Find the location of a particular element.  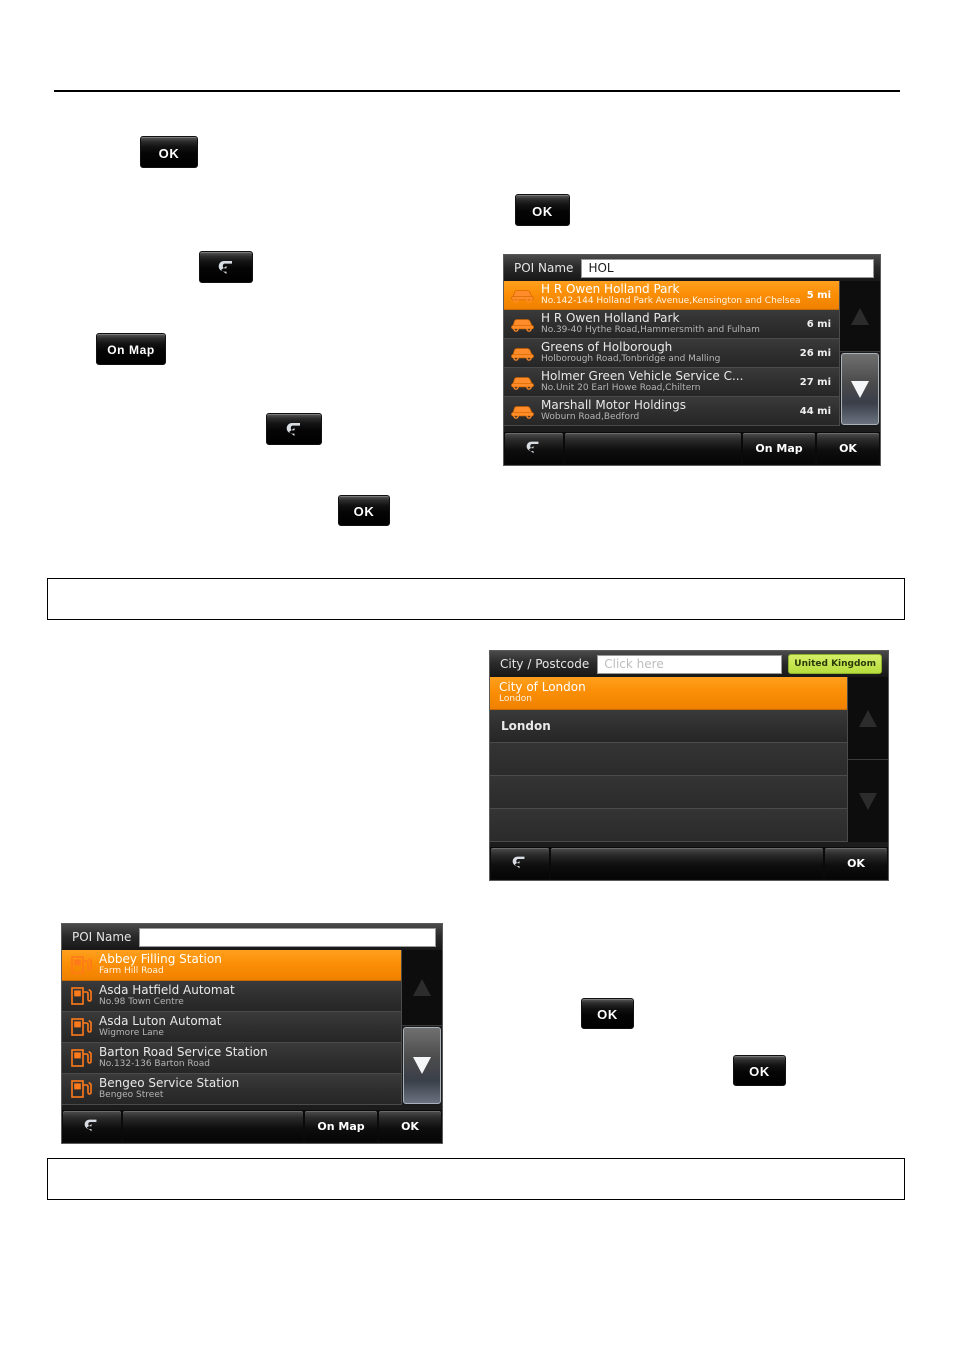

ok-button-step1: OK is located at coordinates (169, 152).